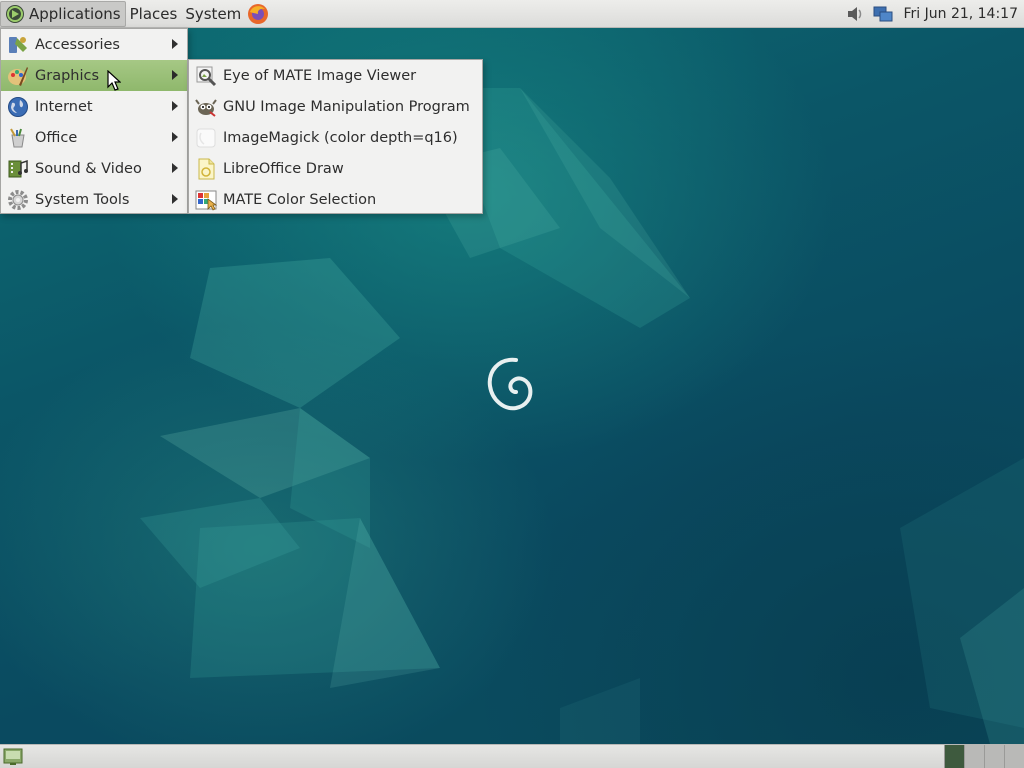 The image size is (1024, 768). I want to click on workspace-switcher, so click(984, 756).